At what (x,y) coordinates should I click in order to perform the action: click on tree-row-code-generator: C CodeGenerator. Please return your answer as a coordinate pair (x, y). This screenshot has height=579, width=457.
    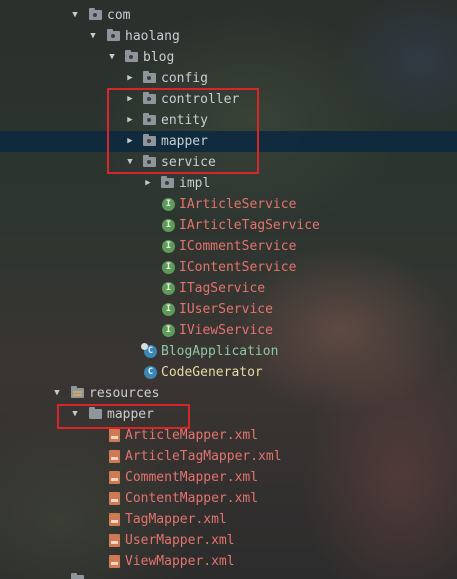
    Looking at the image, I should click on (228, 372).